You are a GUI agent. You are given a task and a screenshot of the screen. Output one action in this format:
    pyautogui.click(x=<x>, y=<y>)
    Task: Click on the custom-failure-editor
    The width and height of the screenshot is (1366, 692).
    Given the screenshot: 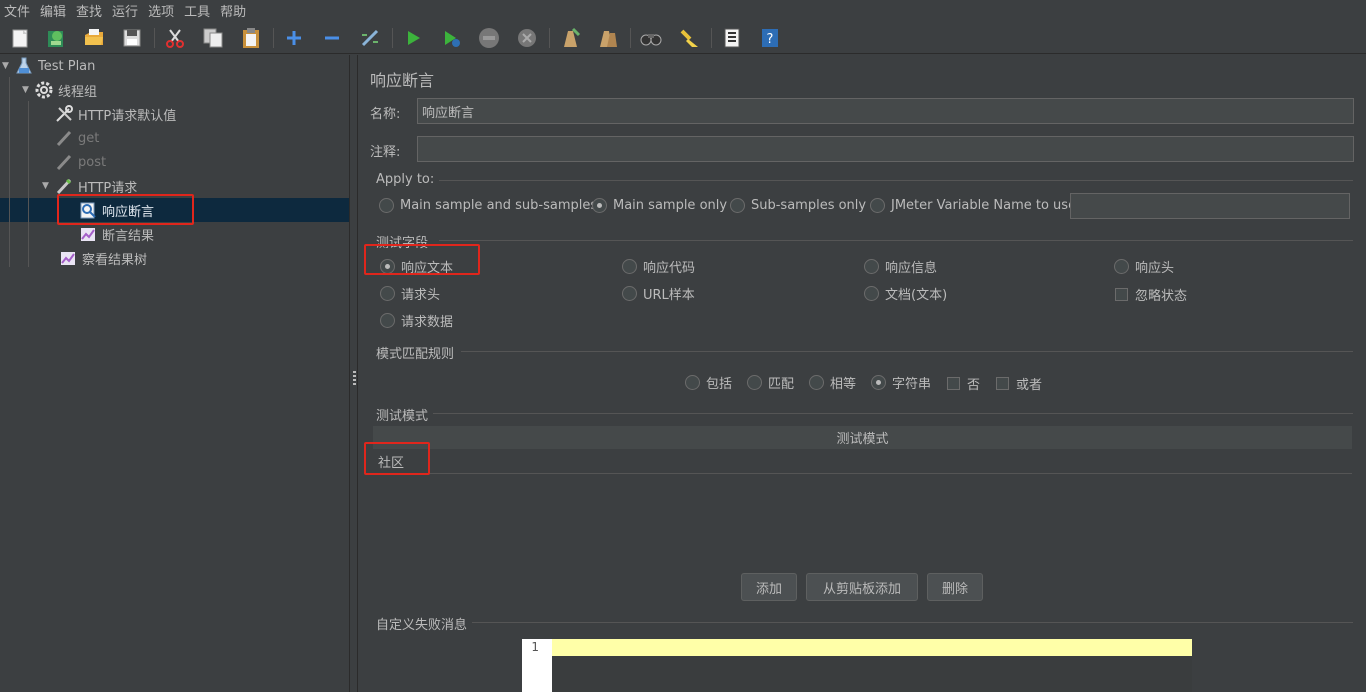 What is the action you would take?
    pyautogui.click(x=872, y=665)
    